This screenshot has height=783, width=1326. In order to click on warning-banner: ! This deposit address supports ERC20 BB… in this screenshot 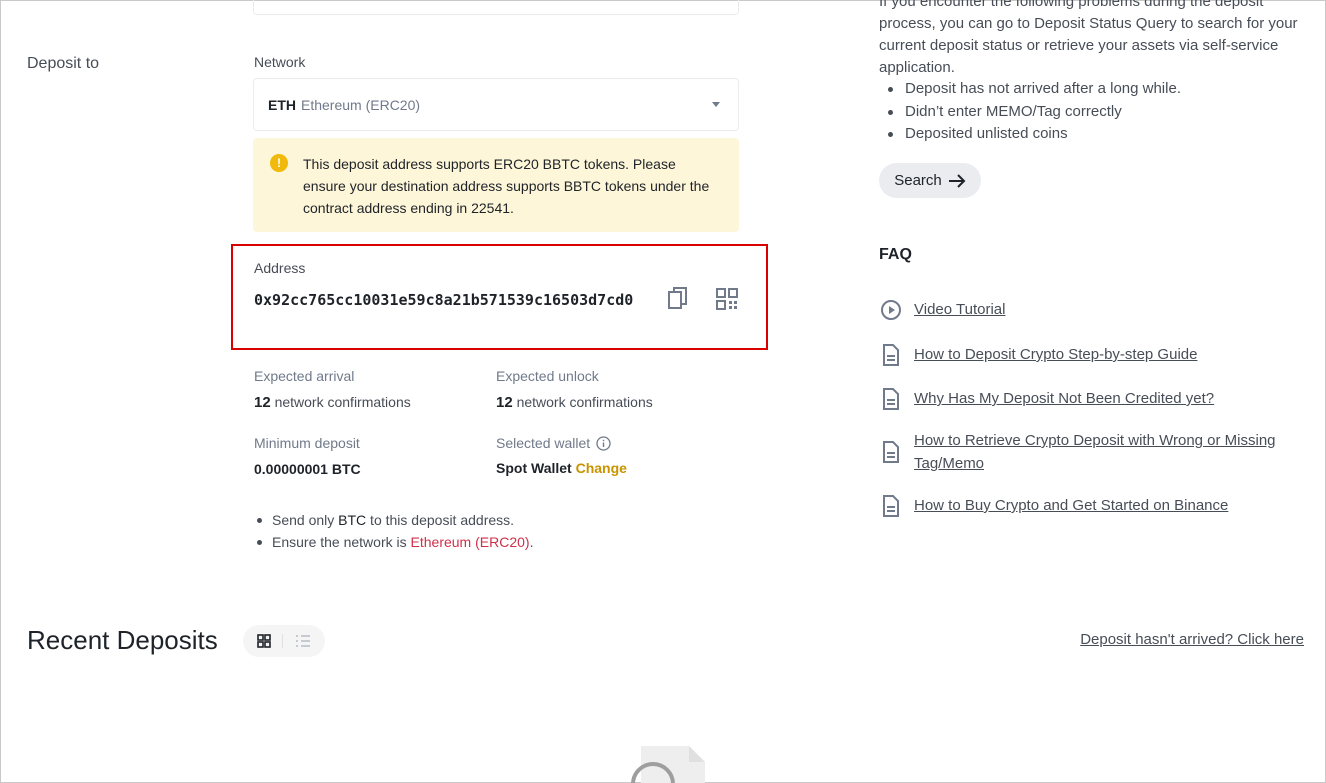, I will do `click(496, 185)`.